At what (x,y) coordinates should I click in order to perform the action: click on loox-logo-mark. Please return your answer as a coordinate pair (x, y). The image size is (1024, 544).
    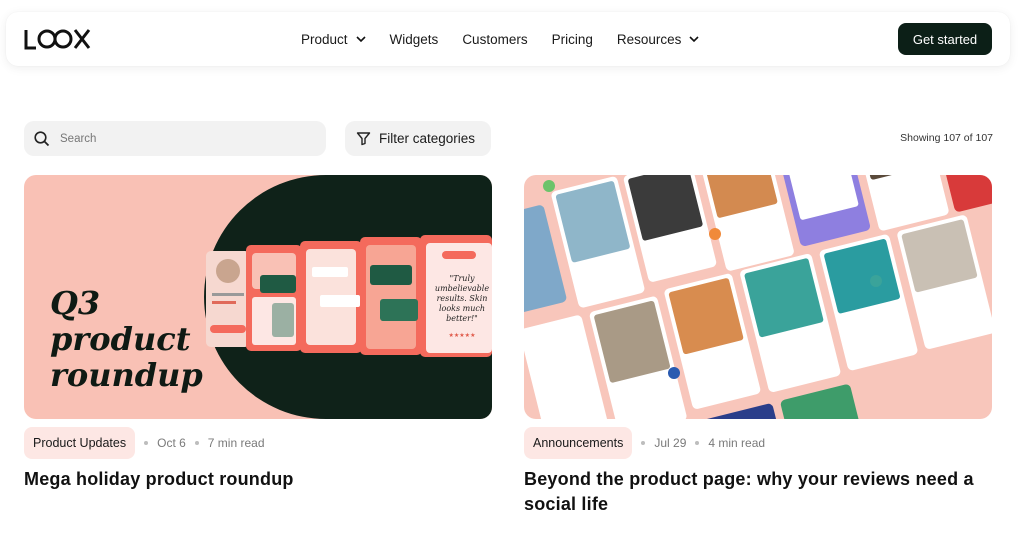
    Looking at the image, I should click on (57, 39).